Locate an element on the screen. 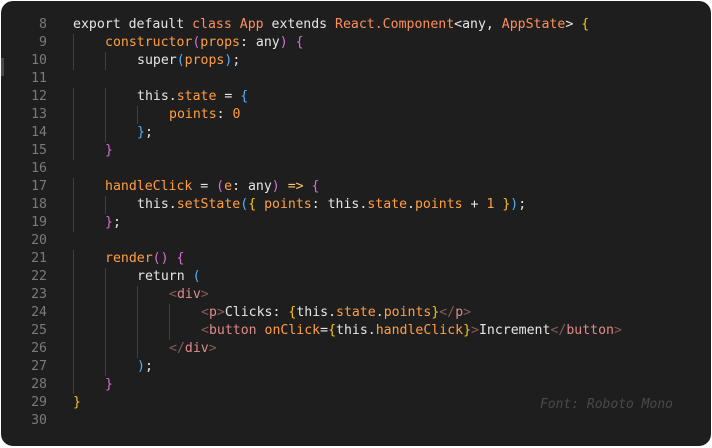 The height and width of the screenshot is (448, 712). line-number: 29 is located at coordinates (39, 402).